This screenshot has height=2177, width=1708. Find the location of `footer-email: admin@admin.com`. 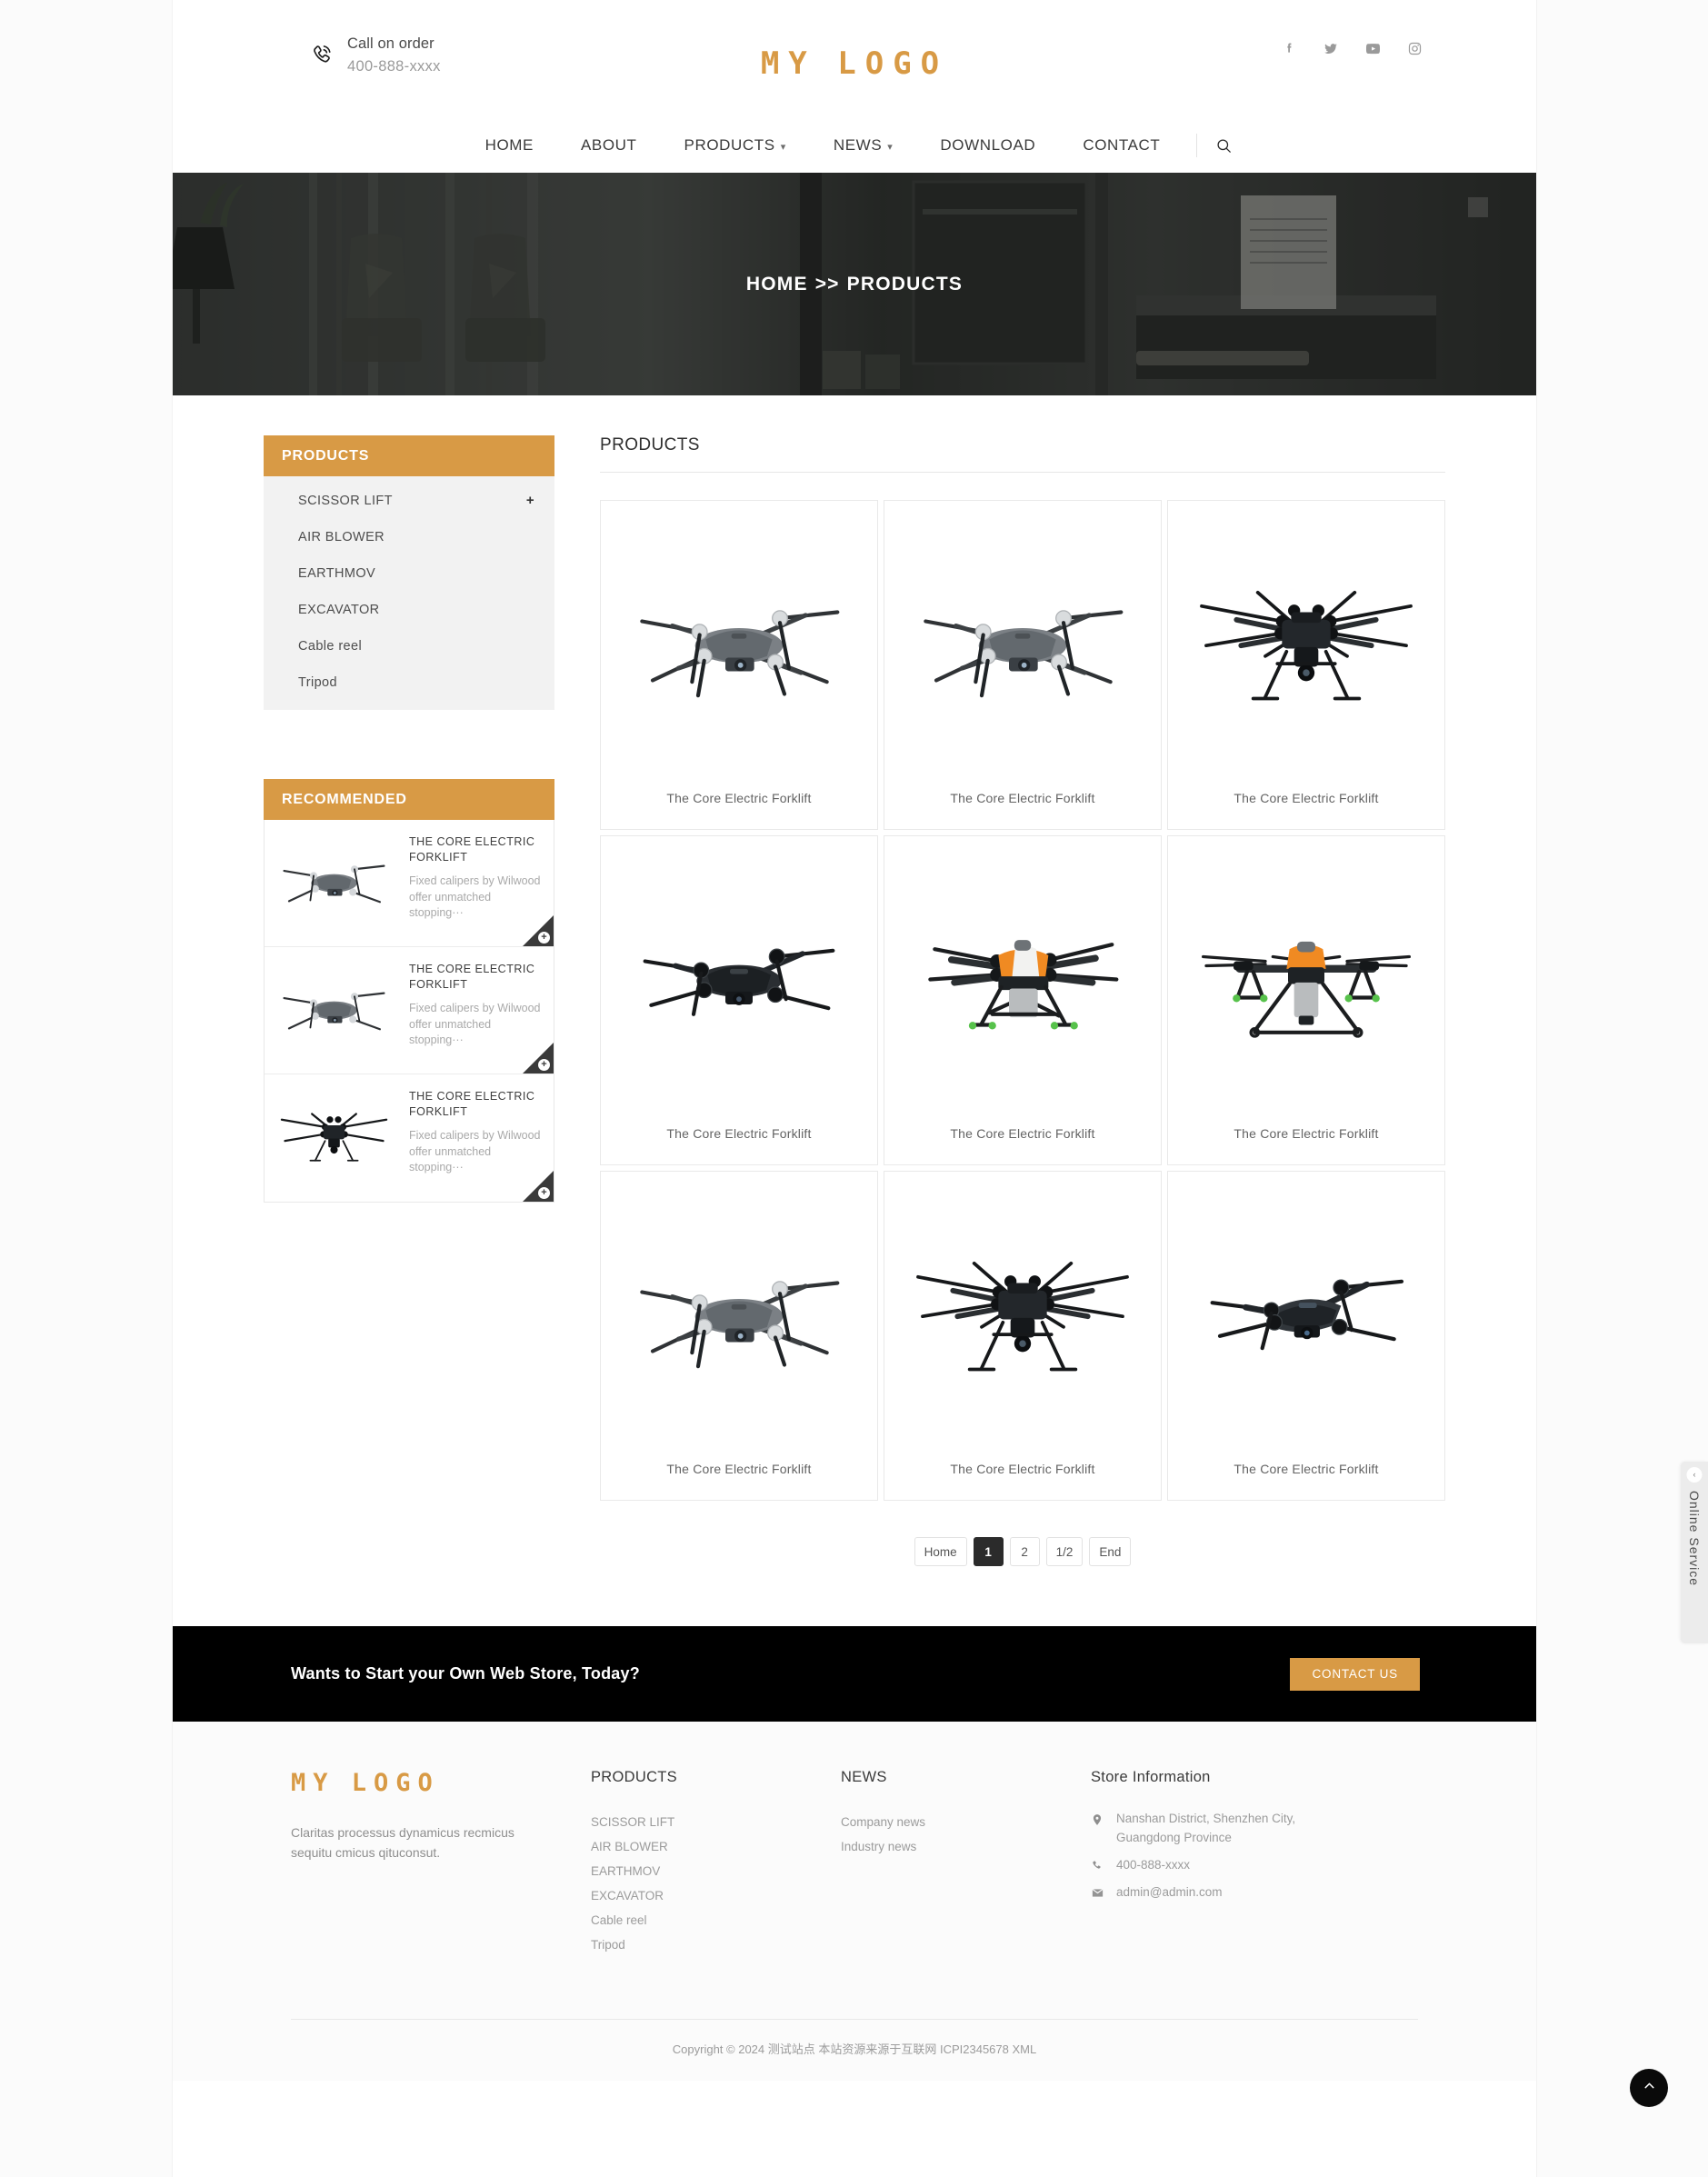

footer-email: admin@admin.com is located at coordinates (1170, 1892).